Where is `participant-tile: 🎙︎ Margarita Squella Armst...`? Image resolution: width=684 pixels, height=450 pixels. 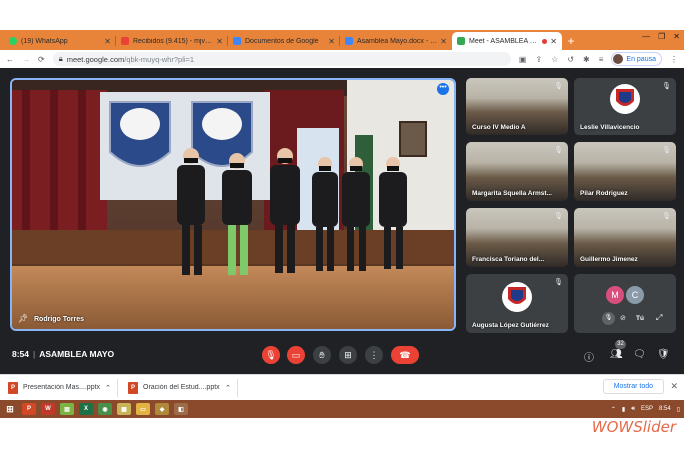
participant-tile: 🎙︎ Margarita Squella Armst... is located at coordinates (517, 171).